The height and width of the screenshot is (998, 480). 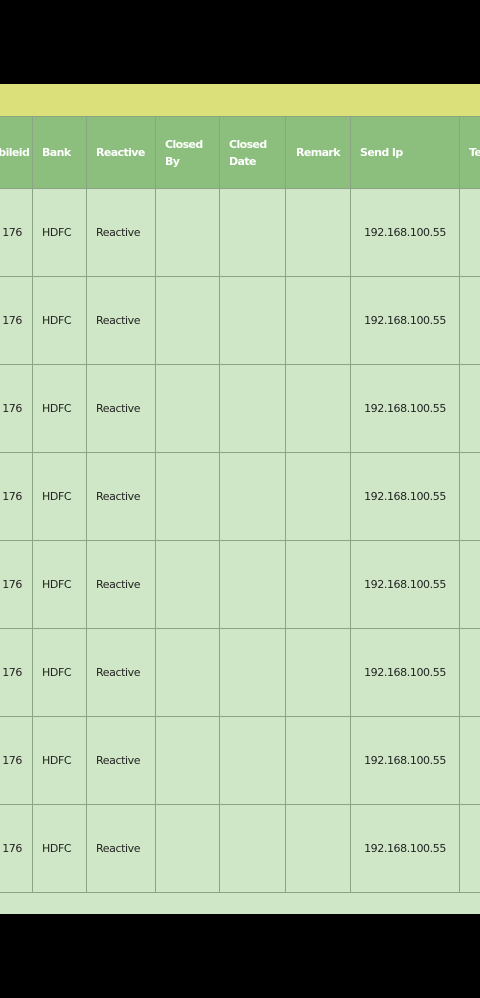 I want to click on header-mobileid: Mobileid, so click(x=16, y=152).